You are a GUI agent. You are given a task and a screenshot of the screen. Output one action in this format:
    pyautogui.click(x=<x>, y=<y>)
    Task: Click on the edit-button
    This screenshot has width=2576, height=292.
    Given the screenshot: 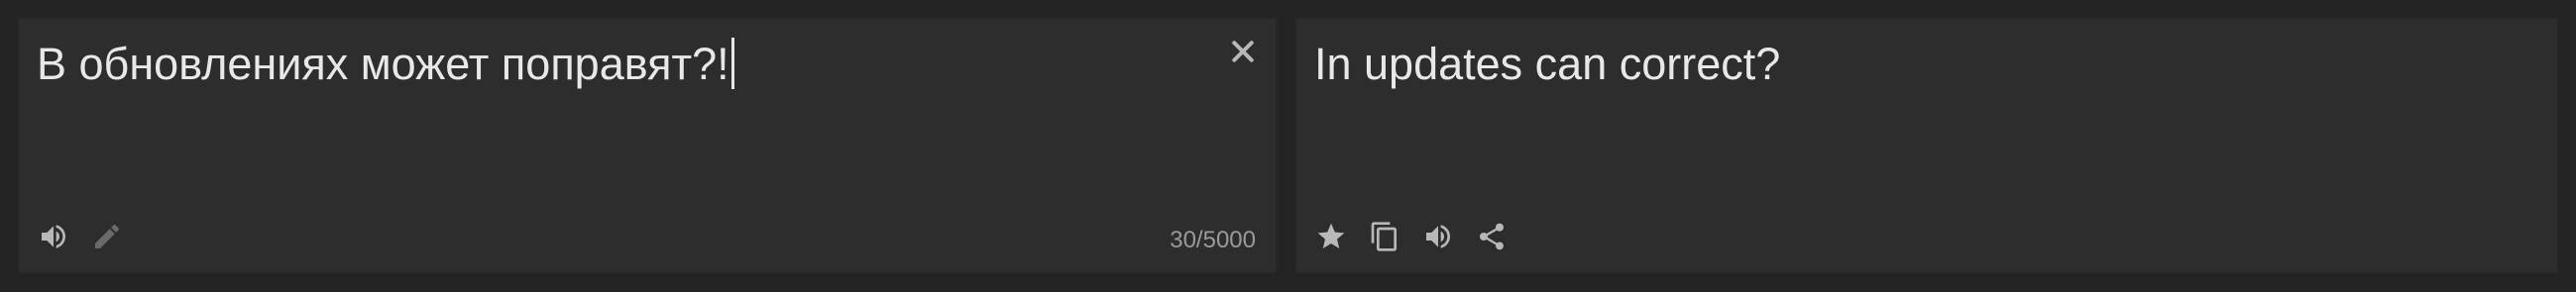 What is the action you would take?
    pyautogui.click(x=107, y=236)
    